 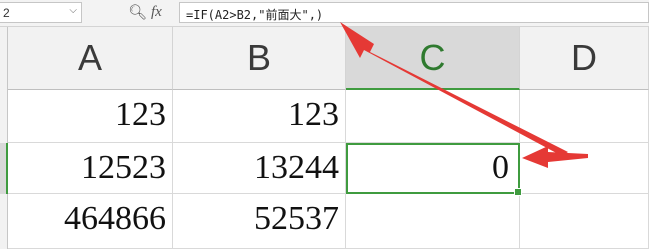 I want to click on cell-b1: 123, so click(x=259, y=116).